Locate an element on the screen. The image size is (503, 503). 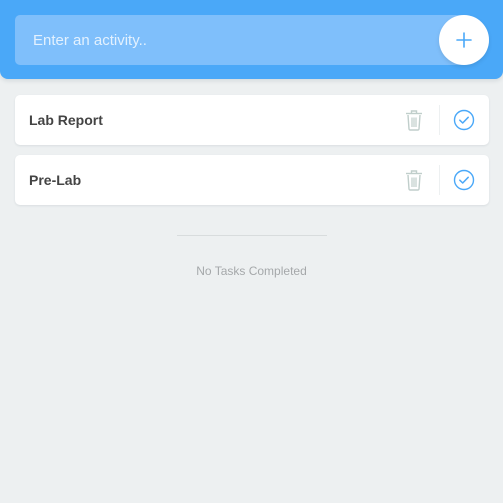
input-wrapper is located at coordinates (252, 40).